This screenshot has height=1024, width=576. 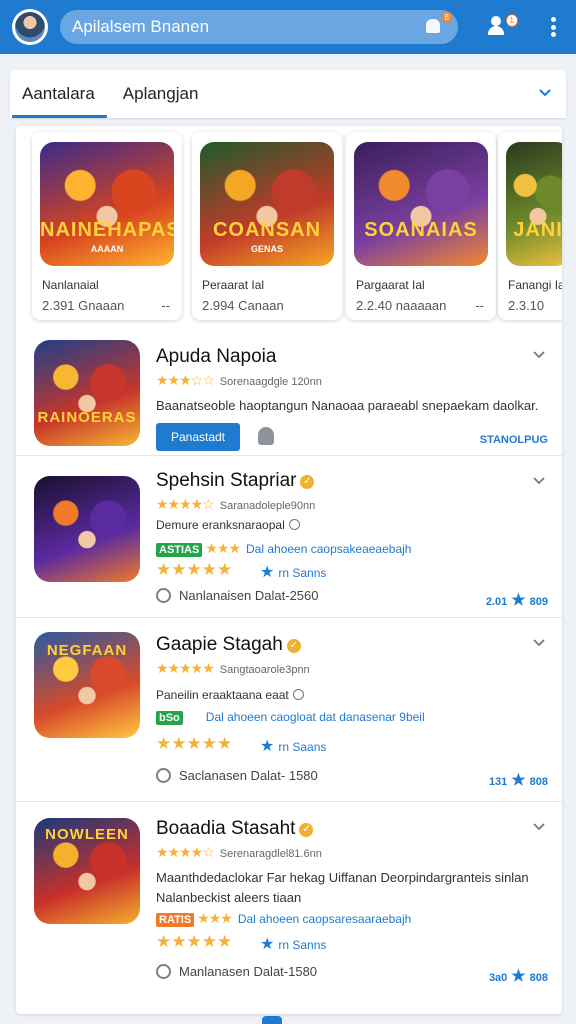 What do you see at coordinates (87, 834) in the screenshot?
I see `art-logo-text: NOWLEEN` at bounding box center [87, 834].